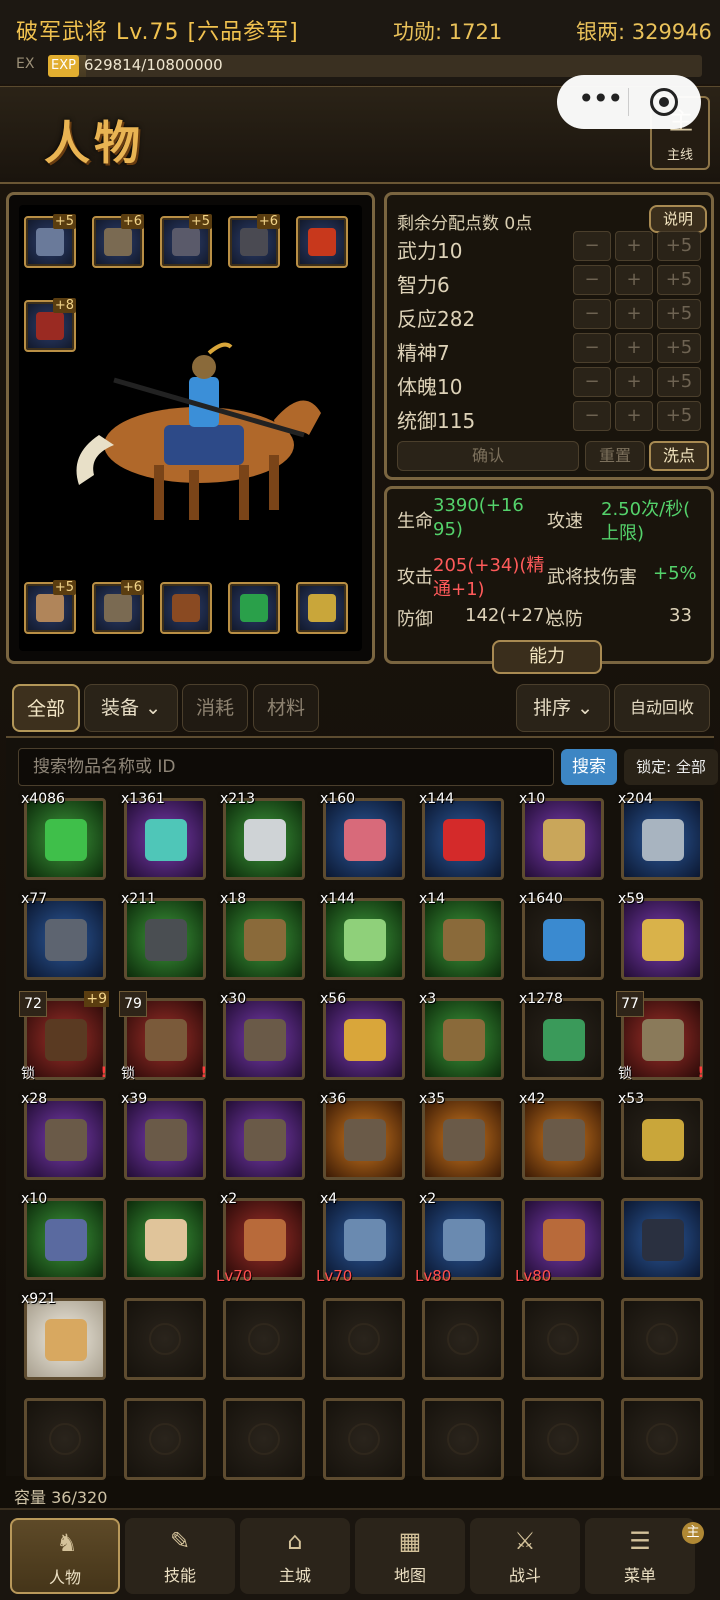 This screenshot has height=1600, width=720. Describe the element at coordinates (430, 387) in the screenshot. I see `stat-name: 体魄10` at that location.